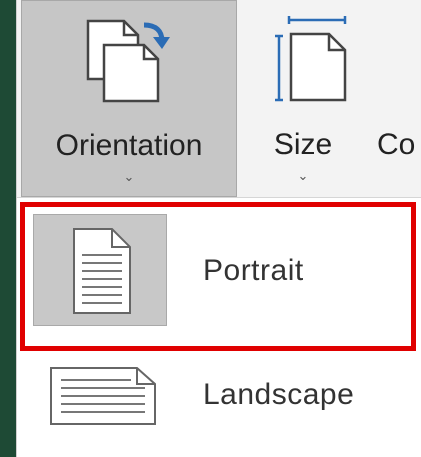 This screenshot has height=457, width=421. I want to click on columns-button: Co, so click(397, 98).